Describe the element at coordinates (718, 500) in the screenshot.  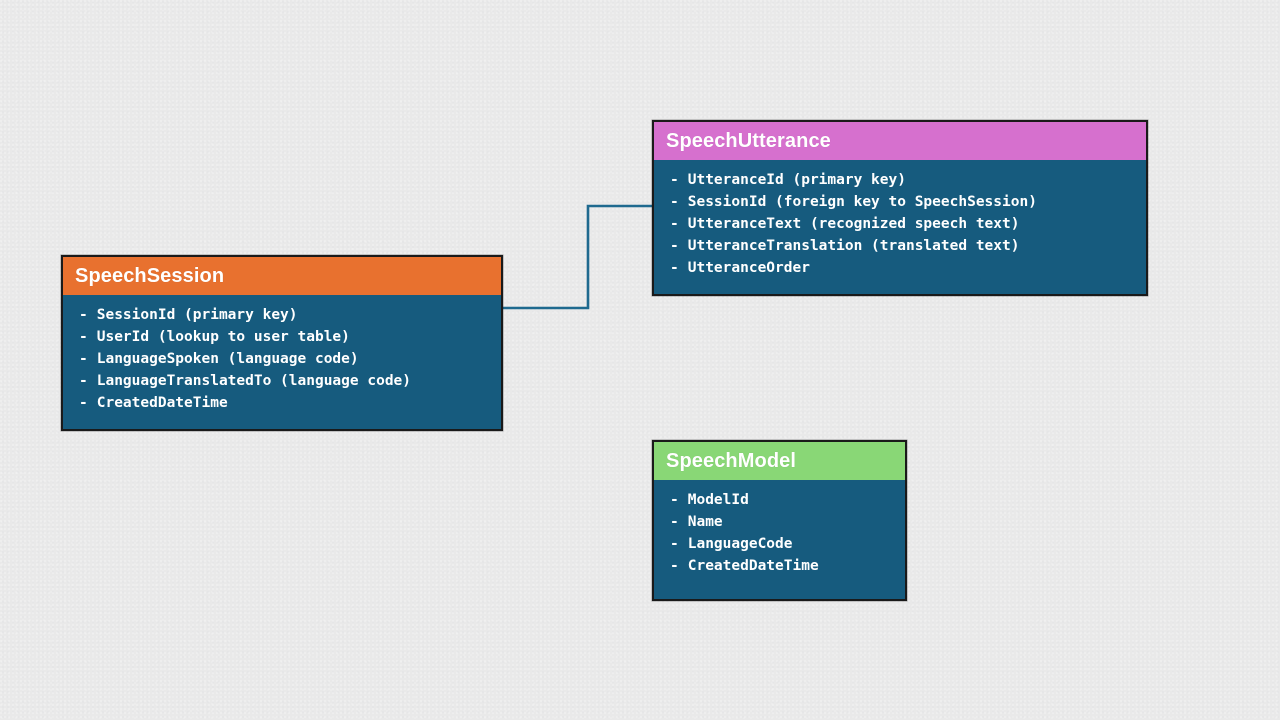
I see `field-label: ModelId` at that location.